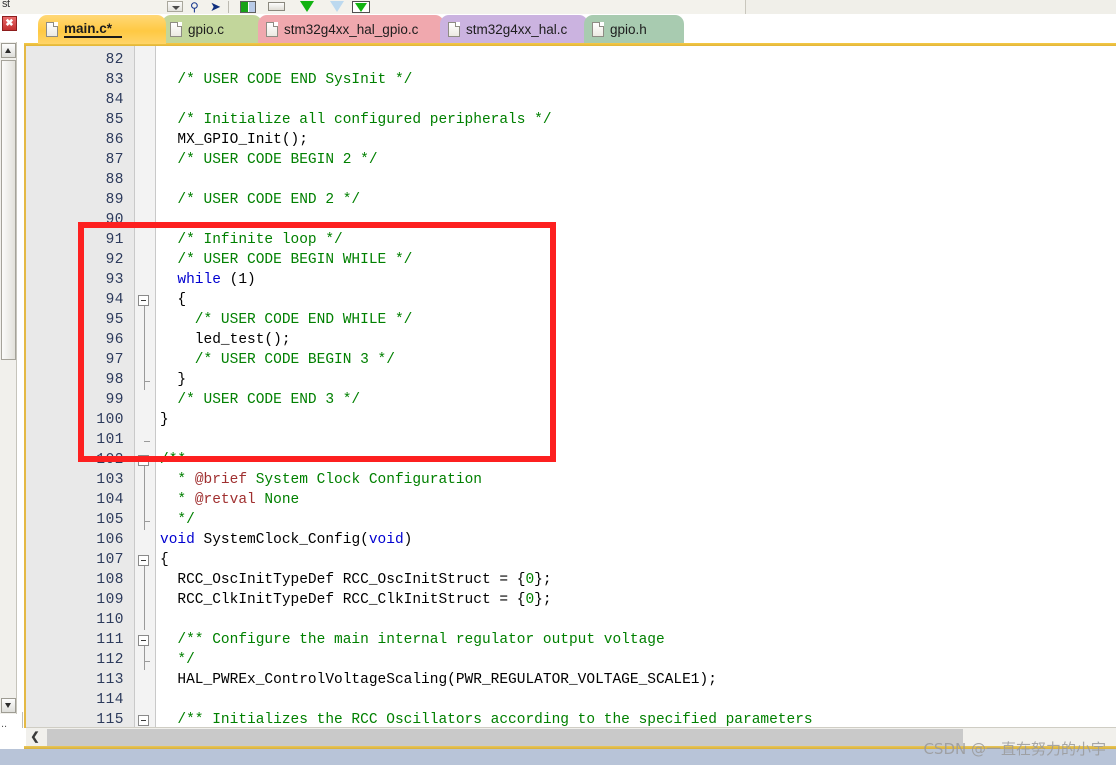 The image size is (1116, 765). I want to click on code-line: 92 /* USER CODE BEGIN WHILE */, so click(571, 260).